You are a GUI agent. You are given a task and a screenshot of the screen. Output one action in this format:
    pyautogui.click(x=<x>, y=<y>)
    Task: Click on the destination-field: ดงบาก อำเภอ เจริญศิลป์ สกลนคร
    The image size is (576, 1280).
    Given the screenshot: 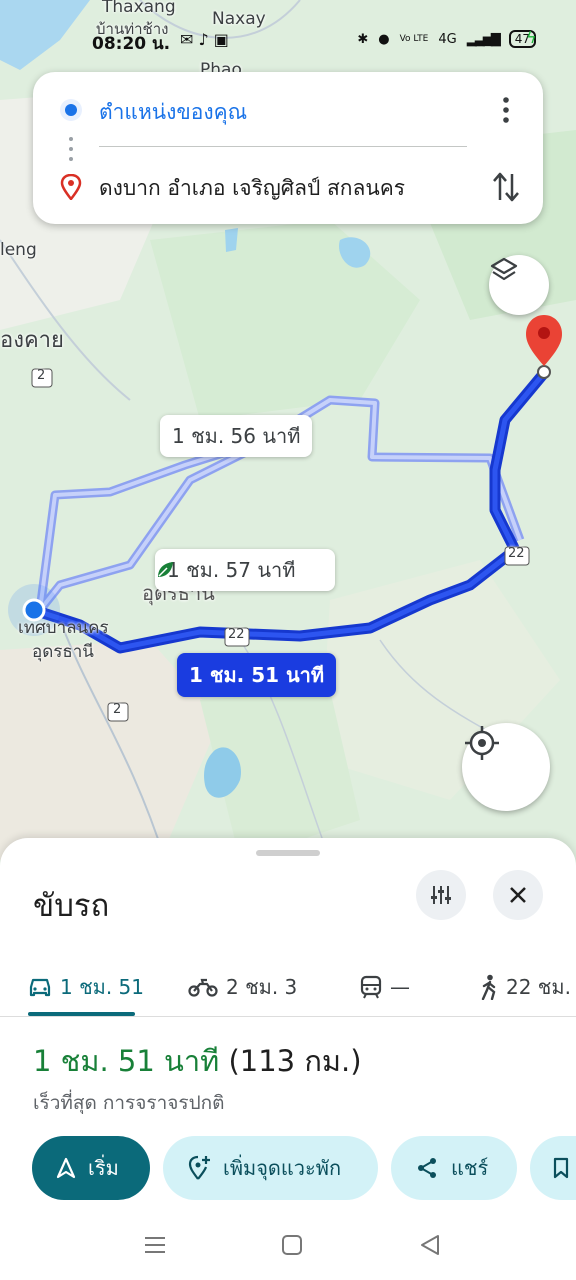 What is the action you would take?
    pyautogui.click(x=252, y=188)
    